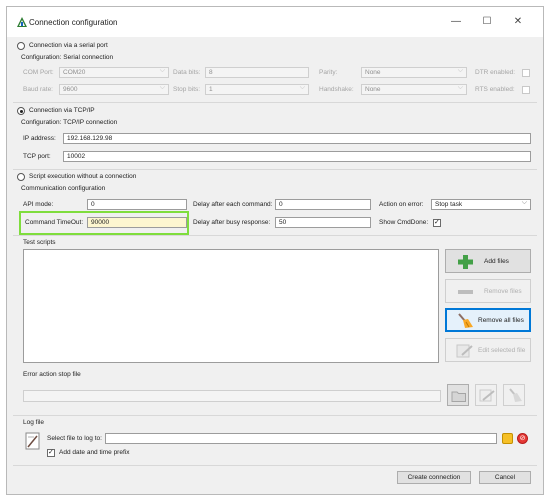 This screenshot has width=550, height=501. I want to click on folder-icon, so click(458, 396).